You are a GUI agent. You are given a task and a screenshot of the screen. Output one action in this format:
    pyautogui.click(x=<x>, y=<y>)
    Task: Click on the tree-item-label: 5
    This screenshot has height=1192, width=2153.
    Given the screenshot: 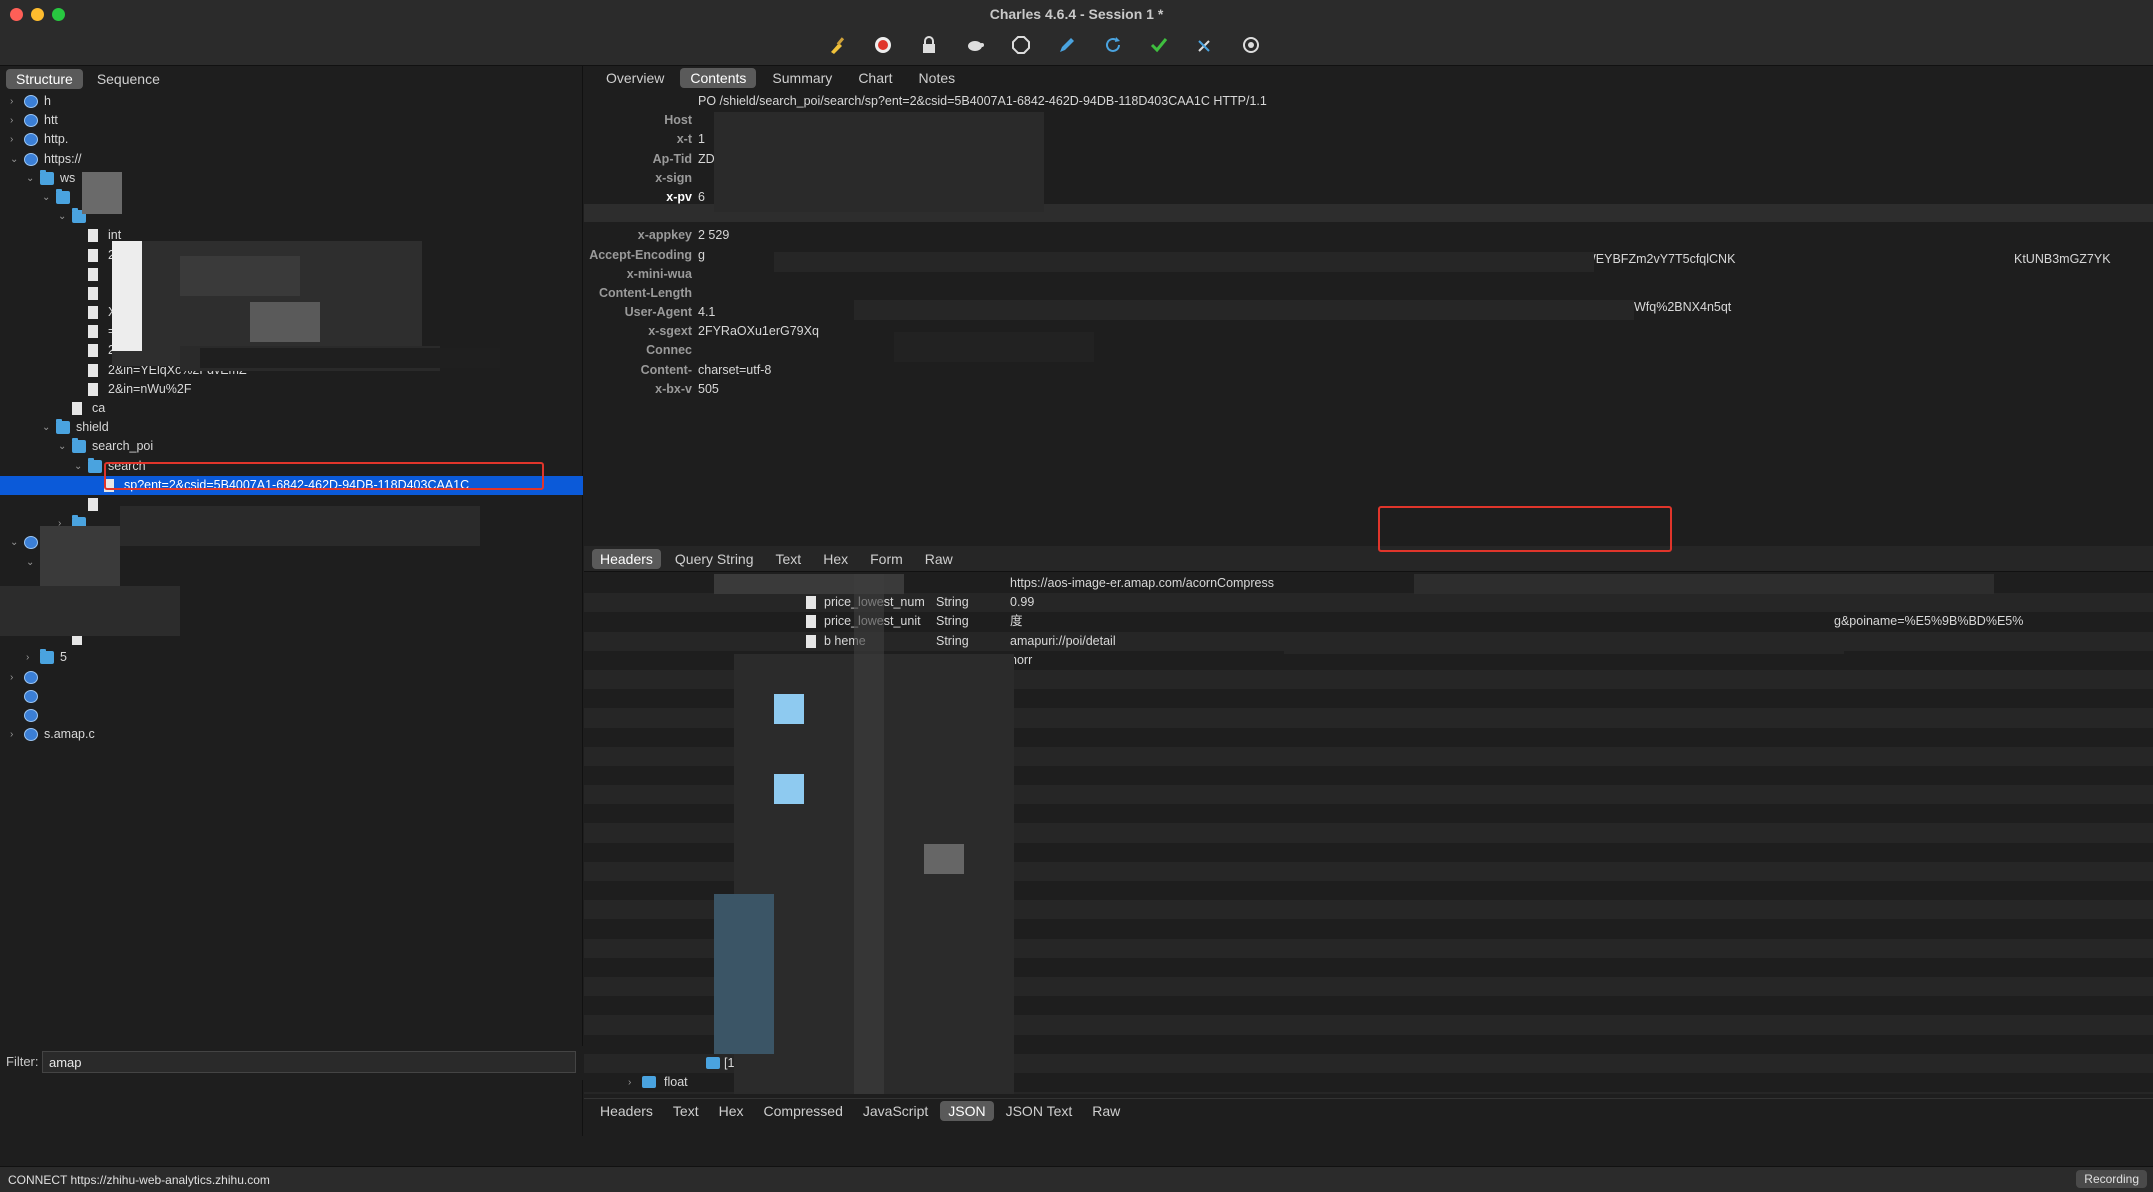 What is the action you would take?
    pyautogui.click(x=63, y=657)
    